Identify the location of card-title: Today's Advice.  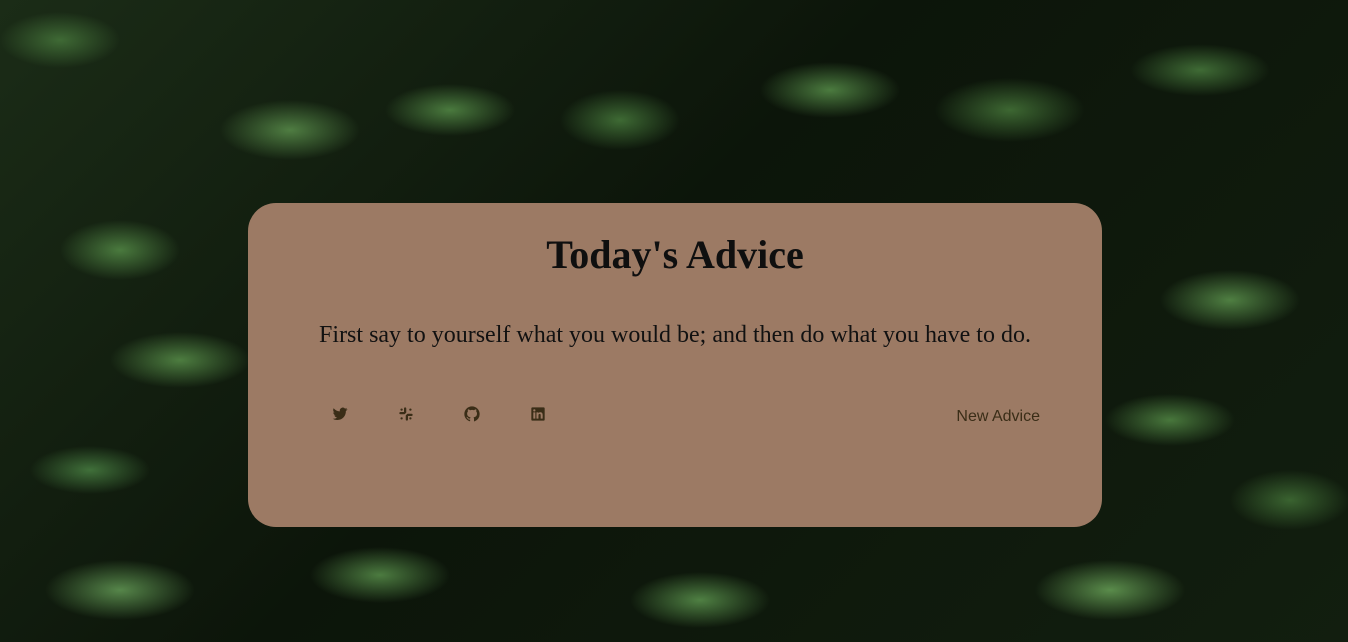
(675, 254).